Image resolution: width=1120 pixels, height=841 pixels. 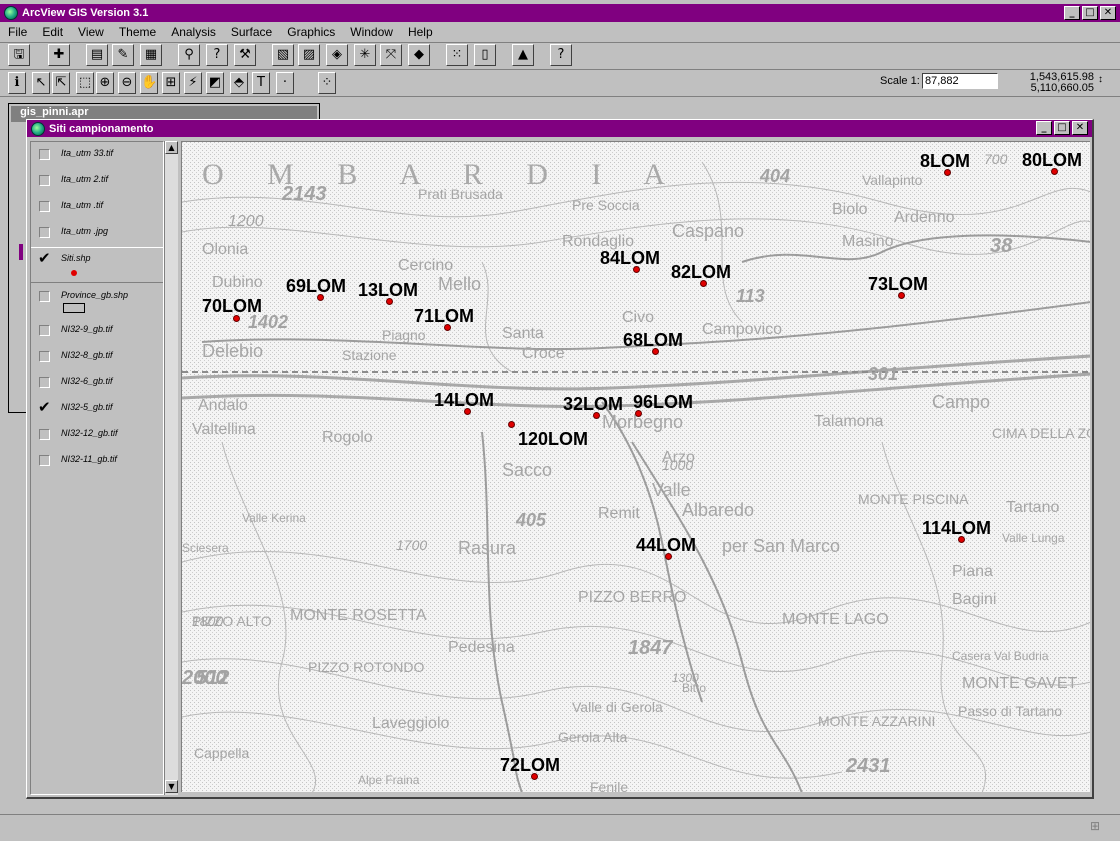 I want to click on menu-surface: Surface, so click(x=251, y=33).